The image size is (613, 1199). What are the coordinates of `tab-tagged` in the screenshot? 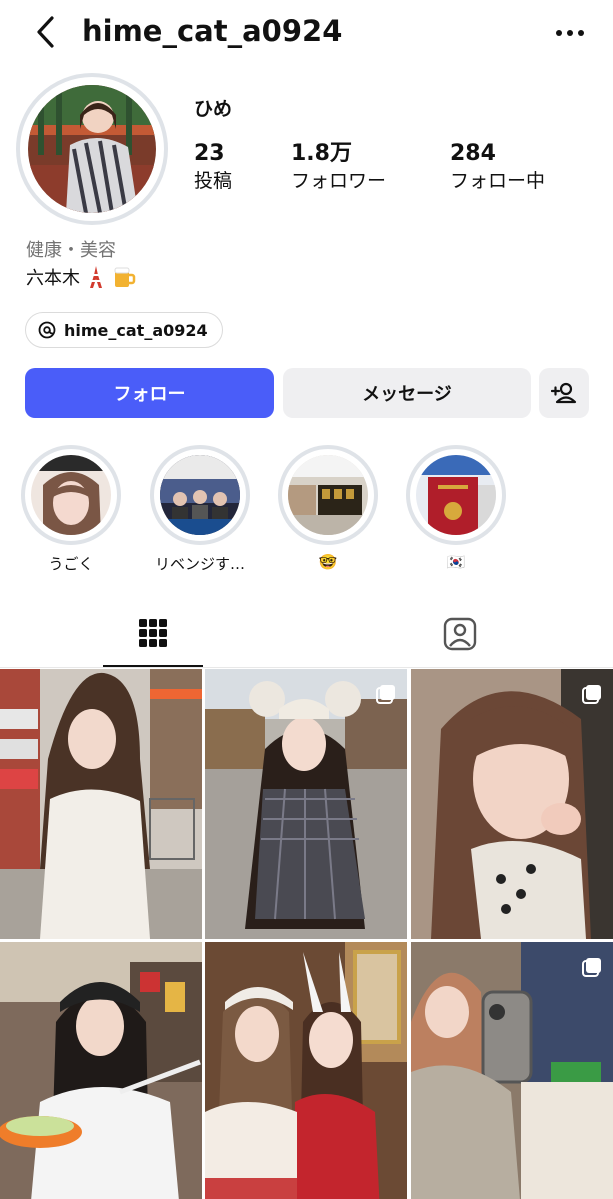 It's located at (460, 634).